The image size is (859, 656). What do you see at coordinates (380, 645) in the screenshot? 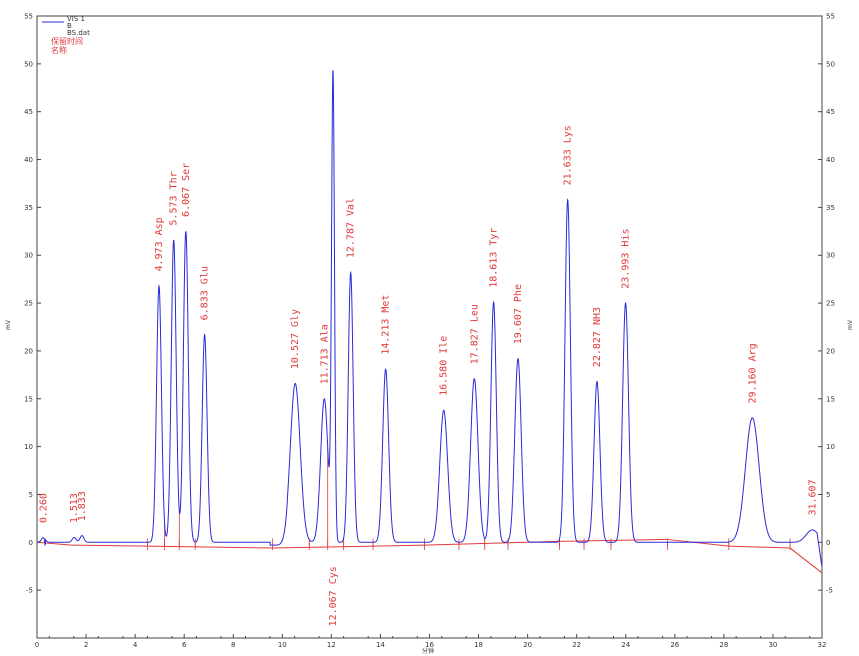
I see `x-tick-label: 14` at bounding box center [380, 645].